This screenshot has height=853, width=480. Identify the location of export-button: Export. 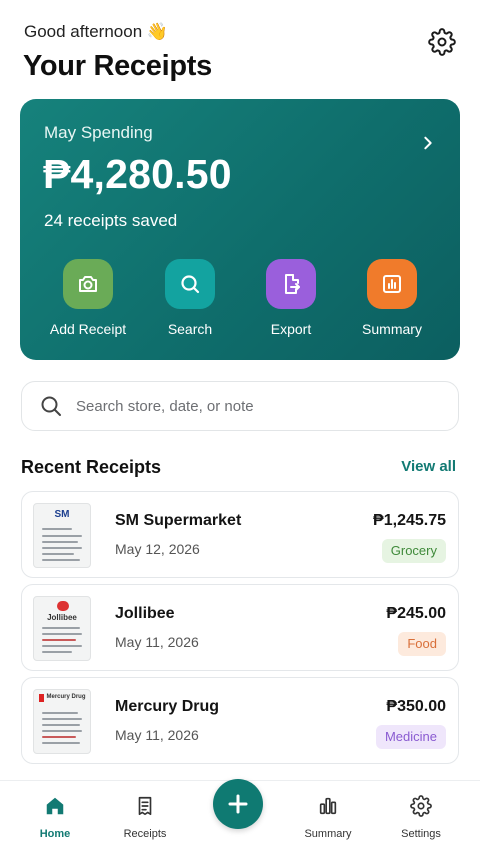
(291, 298).